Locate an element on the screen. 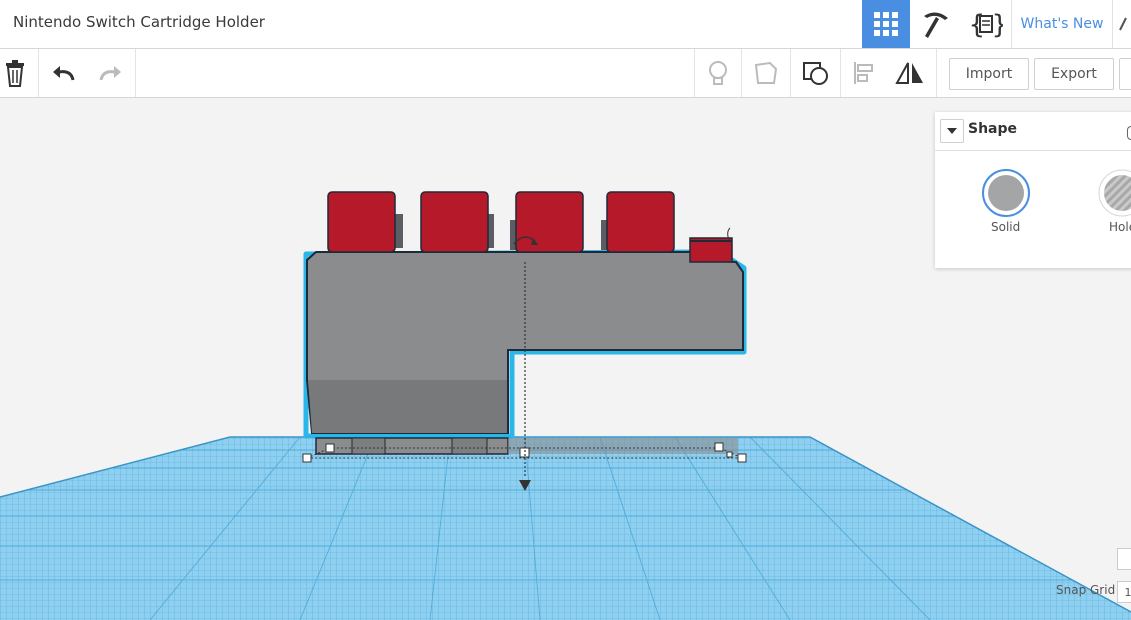 The width and height of the screenshot is (1131, 620). delete-button is located at coordinates (19, 73).